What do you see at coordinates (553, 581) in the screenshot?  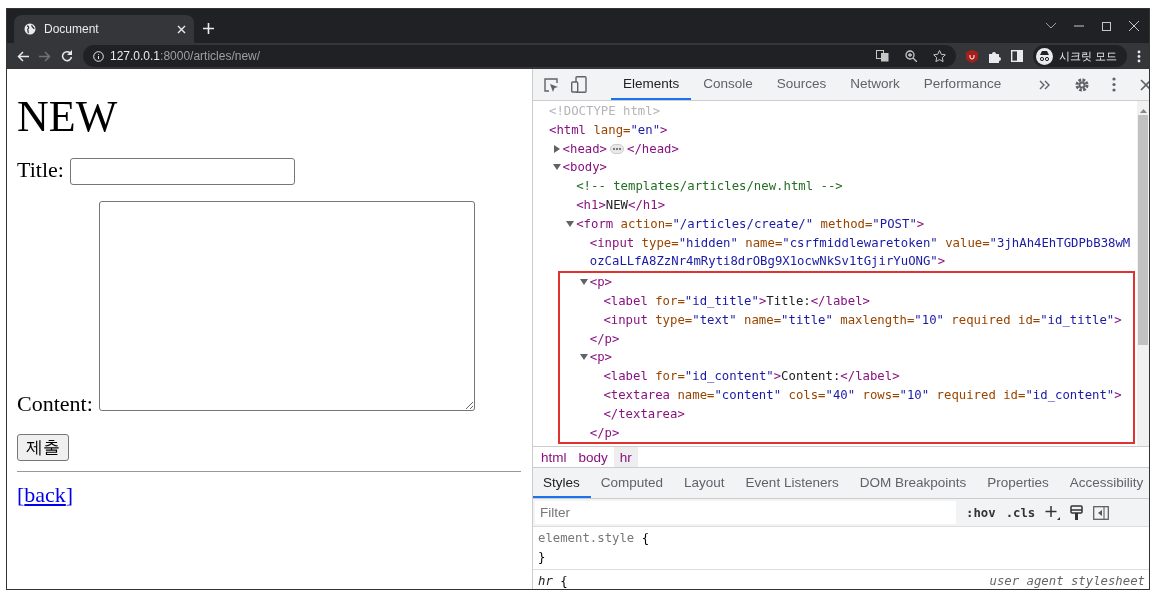 I see `css-rule-header: hr {` at bounding box center [553, 581].